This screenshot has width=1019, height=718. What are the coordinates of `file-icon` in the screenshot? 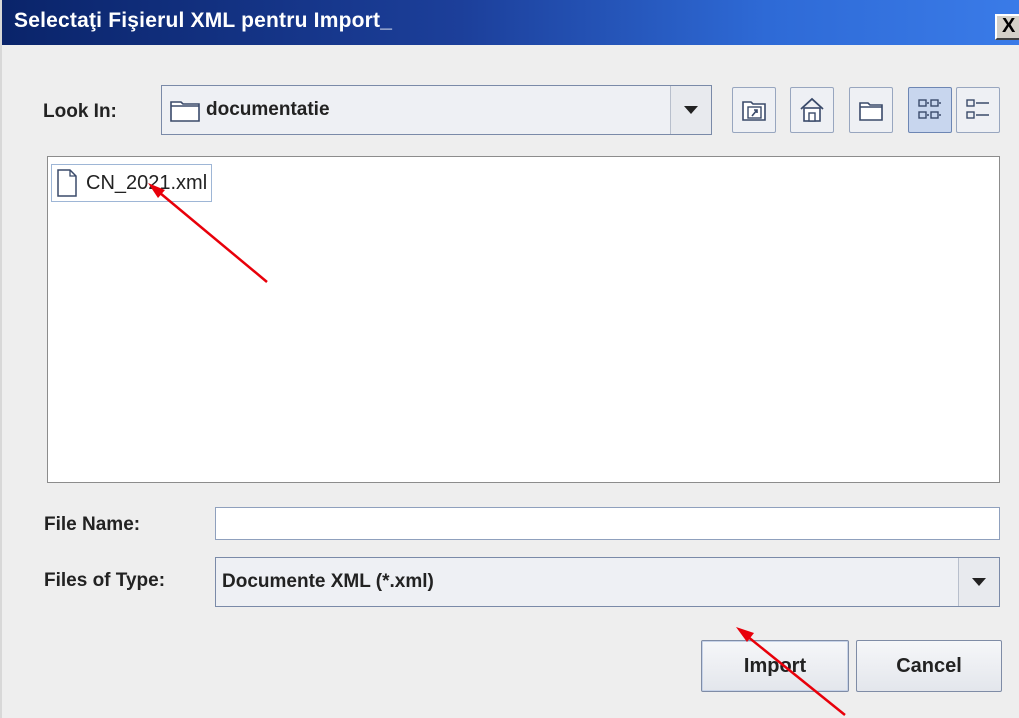 It's located at (67, 183).